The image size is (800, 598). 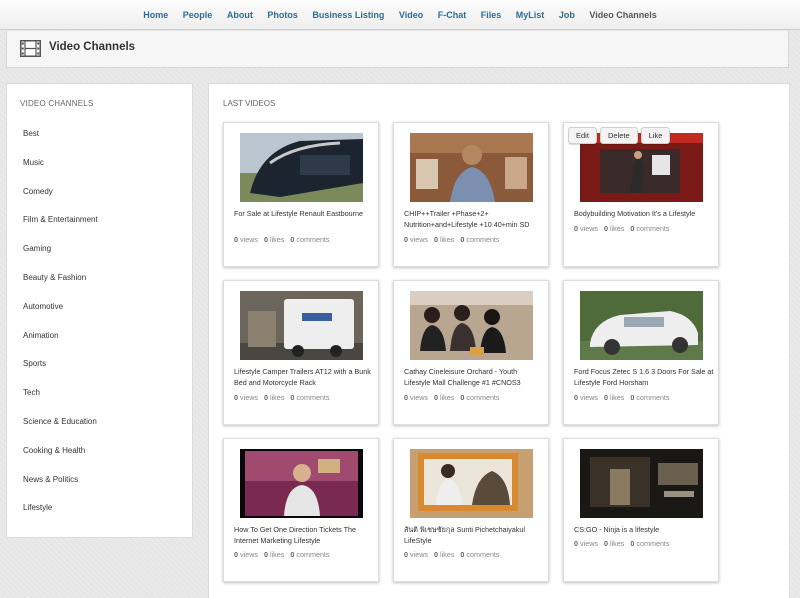 What do you see at coordinates (60, 426) in the screenshot?
I see `sidebar-item-science-education: Science & Education` at bounding box center [60, 426].